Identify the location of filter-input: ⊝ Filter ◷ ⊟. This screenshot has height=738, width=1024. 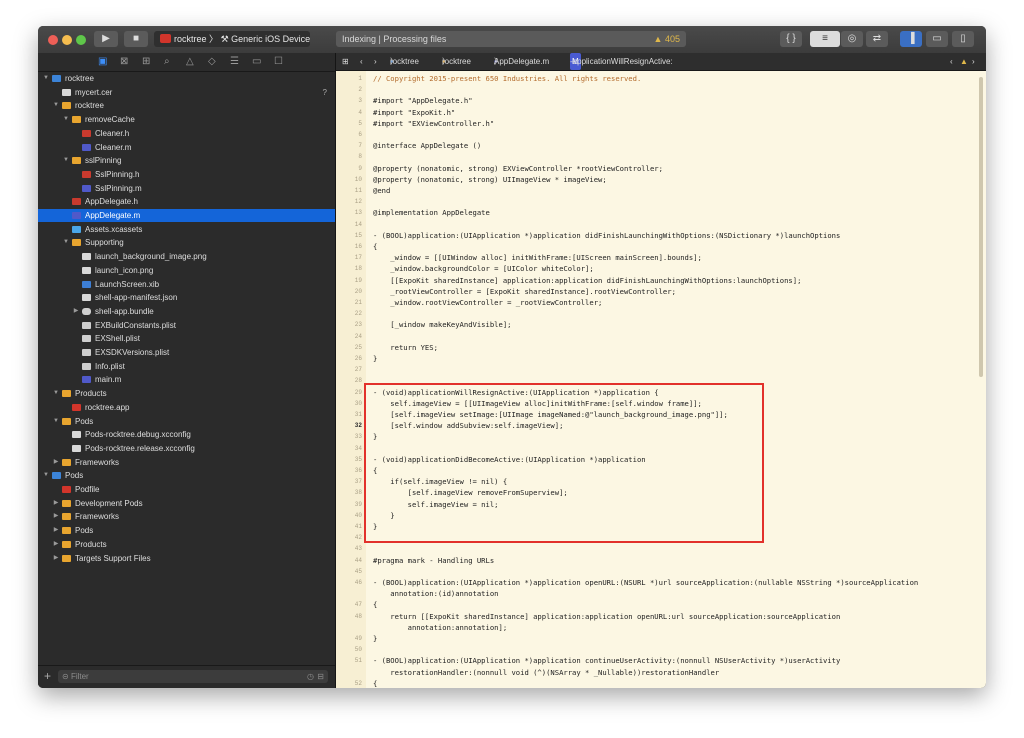
(193, 676).